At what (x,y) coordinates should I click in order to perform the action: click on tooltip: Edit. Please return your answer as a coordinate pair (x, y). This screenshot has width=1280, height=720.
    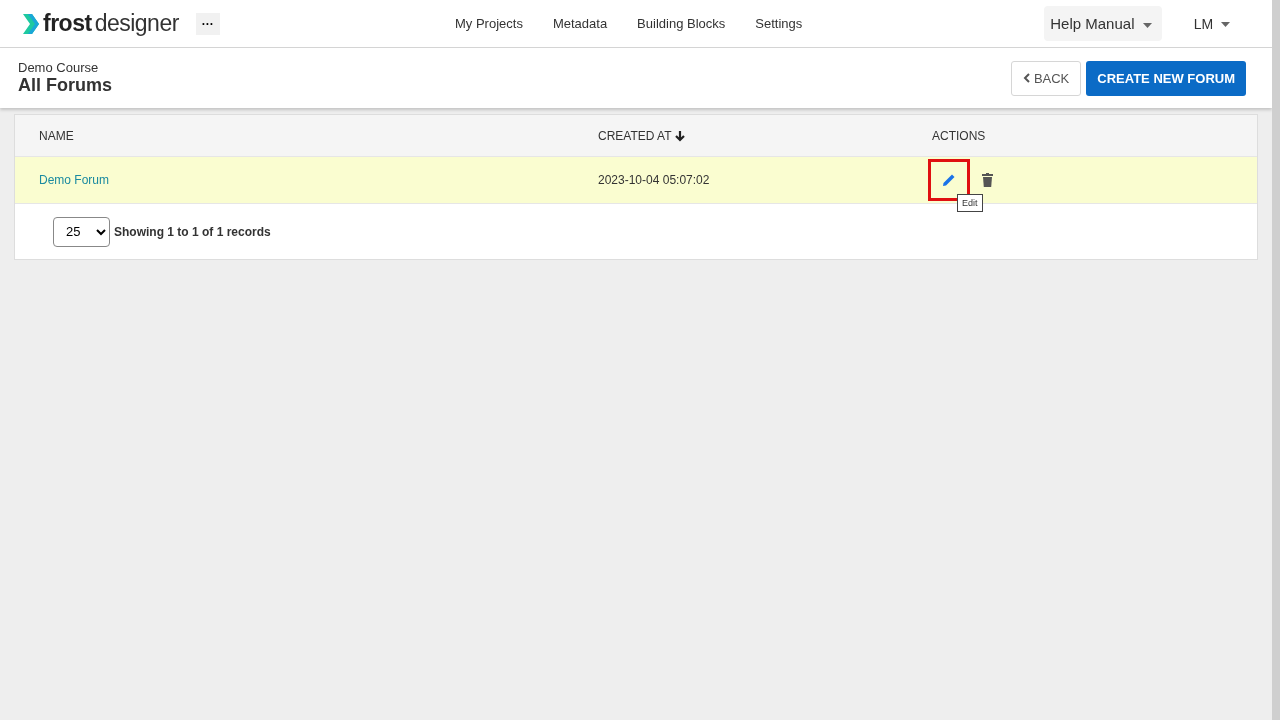
    Looking at the image, I should click on (970, 203).